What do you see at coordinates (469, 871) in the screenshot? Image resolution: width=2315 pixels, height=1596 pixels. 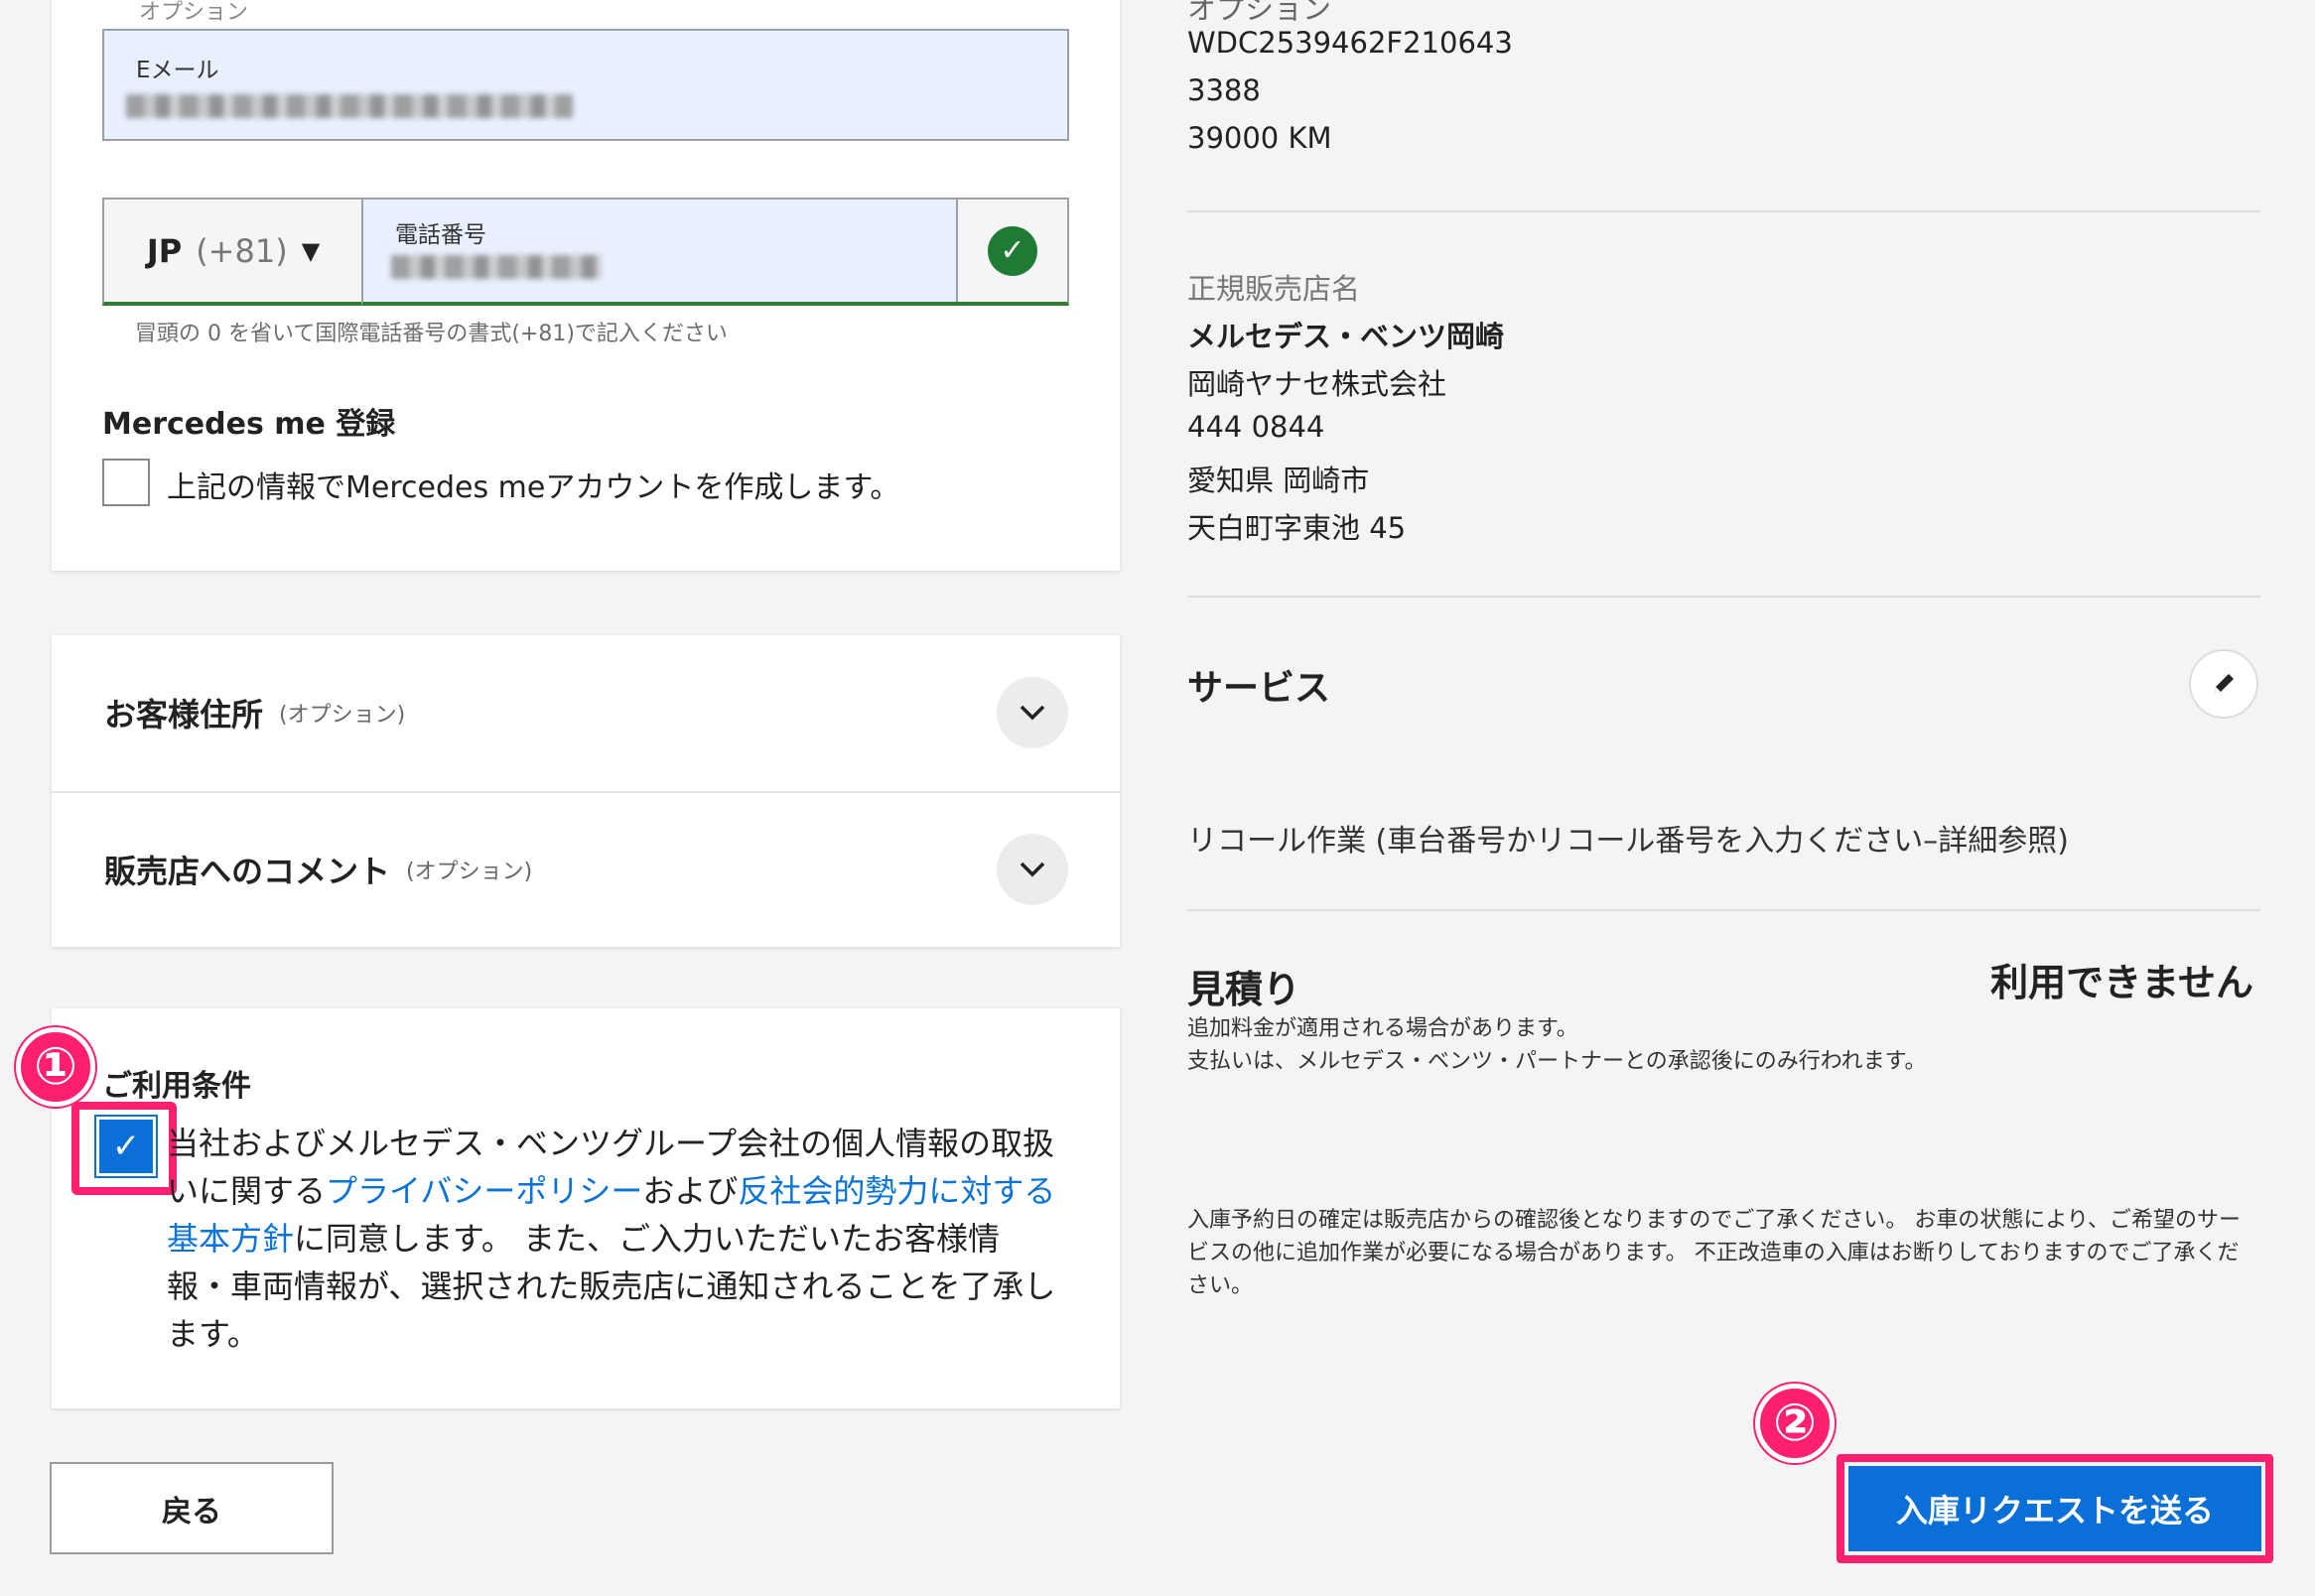 I see `accordion-comment-optional: (オプション)` at bounding box center [469, 871].